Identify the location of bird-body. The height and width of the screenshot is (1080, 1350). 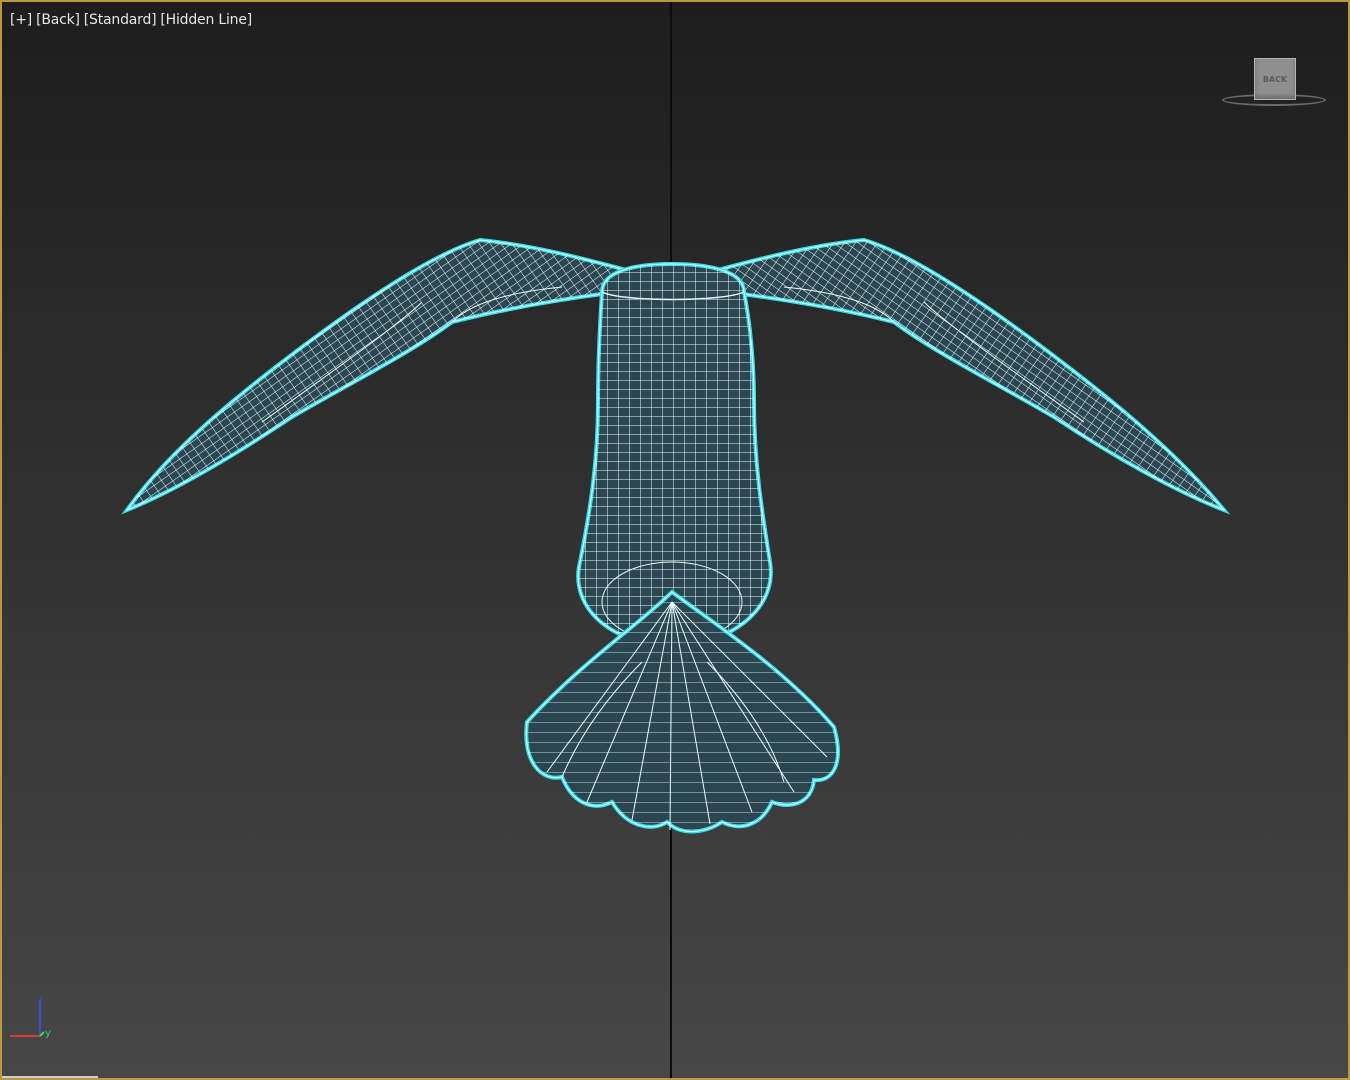
(674, 455).